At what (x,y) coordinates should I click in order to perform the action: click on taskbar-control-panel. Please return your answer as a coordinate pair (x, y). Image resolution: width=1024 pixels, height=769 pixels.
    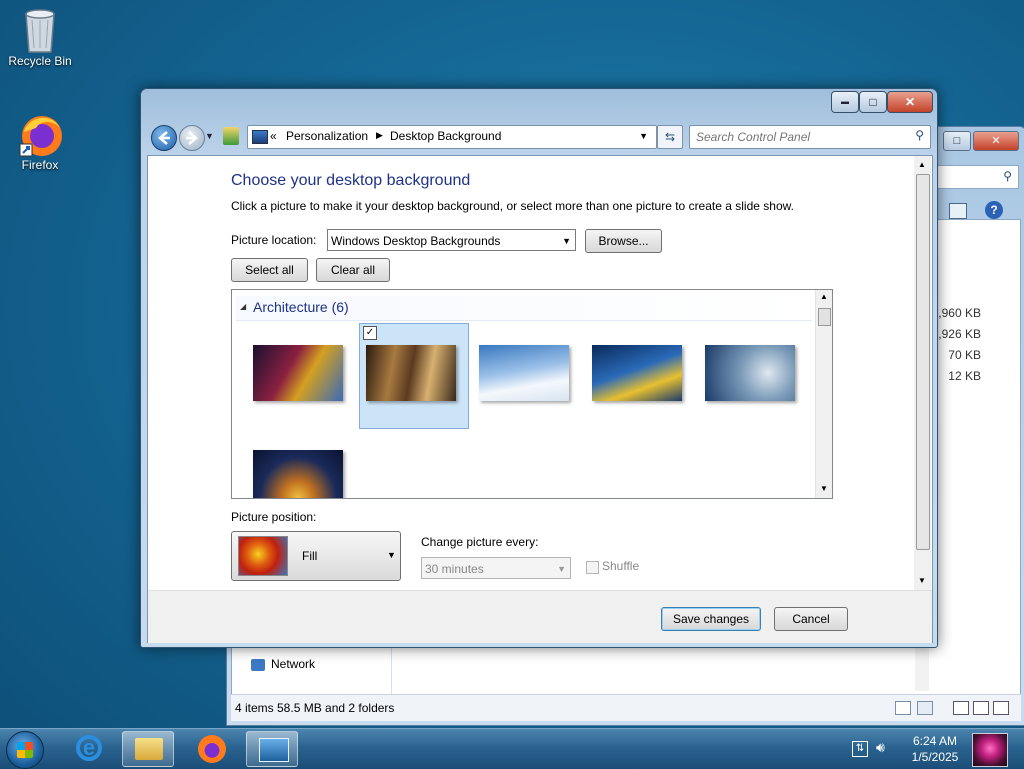
    Looking at the image, I should click on (272, 749).